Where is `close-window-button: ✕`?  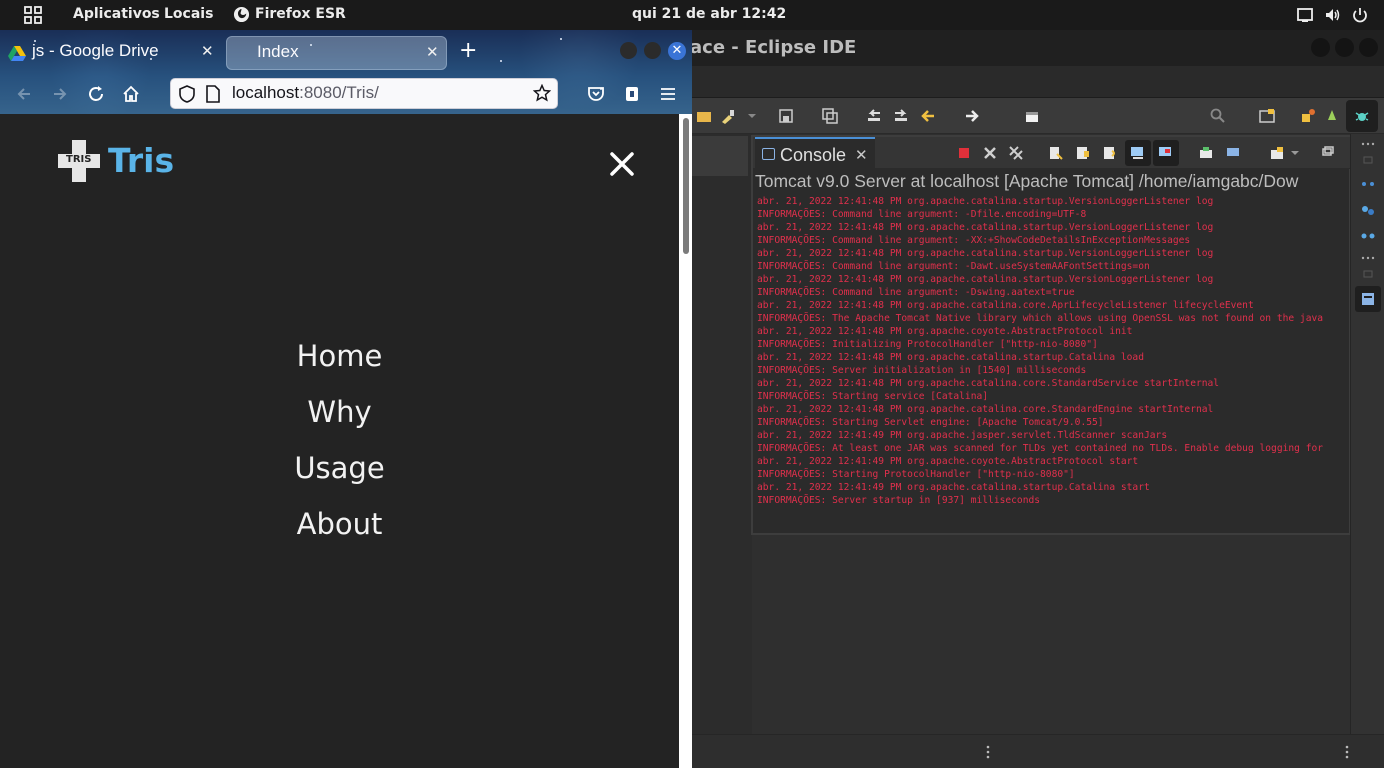 close-window-button: ✕ is located at coordinates (677, 51).